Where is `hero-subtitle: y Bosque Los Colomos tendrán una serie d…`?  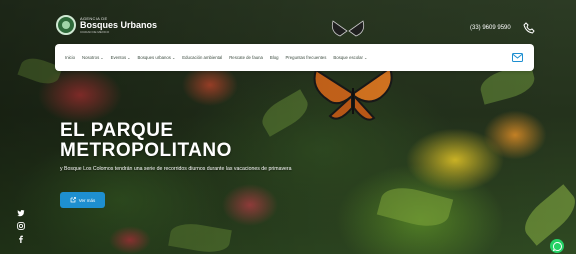
hero-subtitle: y Bosque Los Colomos tendrán una serie d… is located at coordinates (176, 169).